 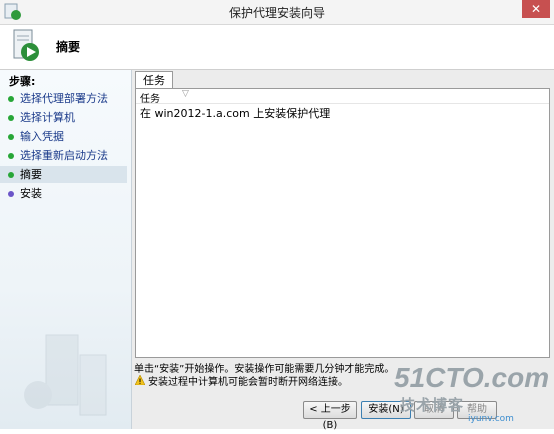 What do you see at coordinates (47, 117) in the screenshot?
I see `step-label: 选择计算机` at bounding box center [47, 117].